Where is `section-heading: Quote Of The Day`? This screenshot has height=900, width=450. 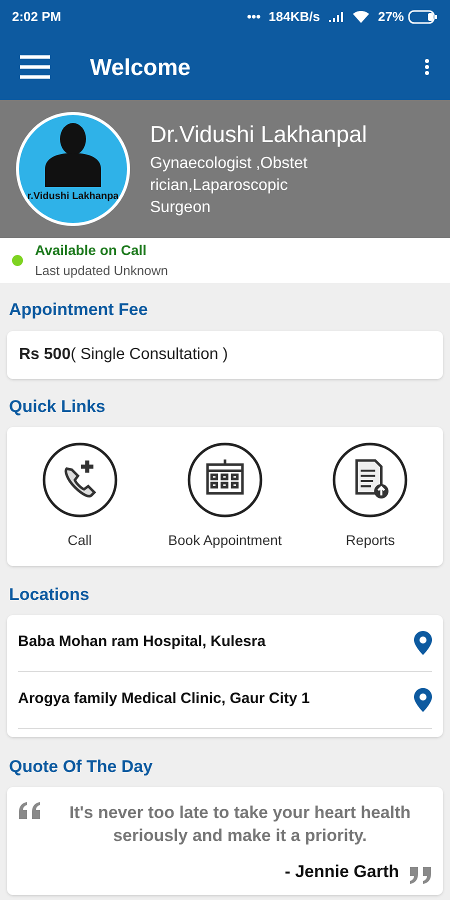
section-heading: Quote Of The Day is located at coordinates (81, 767).